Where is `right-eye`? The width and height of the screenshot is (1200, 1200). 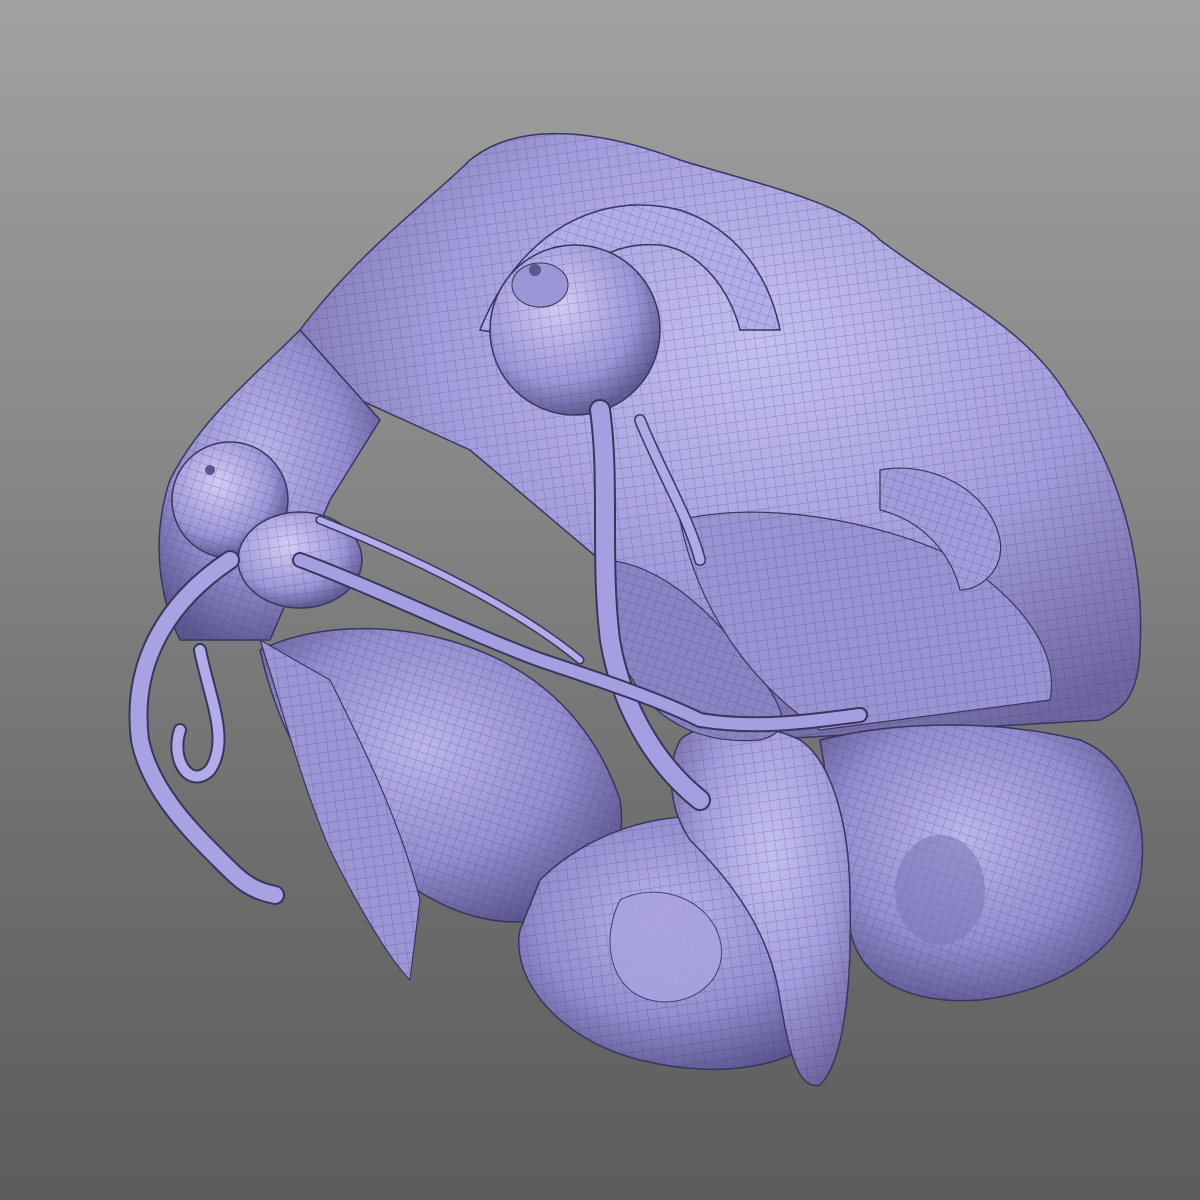
right-eye is located at coordinates (575, 330).